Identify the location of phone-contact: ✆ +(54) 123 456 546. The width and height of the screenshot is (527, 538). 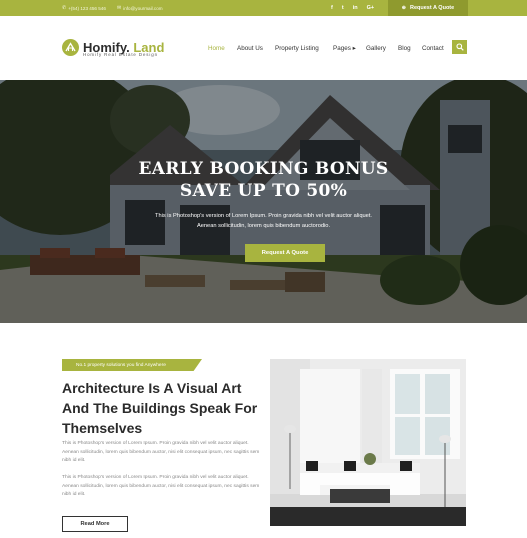
(84, 8).